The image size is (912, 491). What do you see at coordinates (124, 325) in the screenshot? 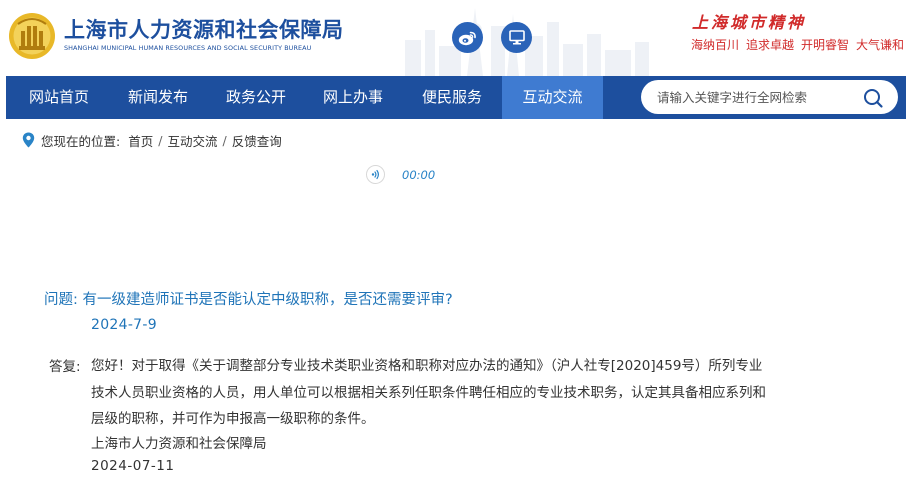
I see `question-date: 2024-7-9` at bounding box center [124, 325].